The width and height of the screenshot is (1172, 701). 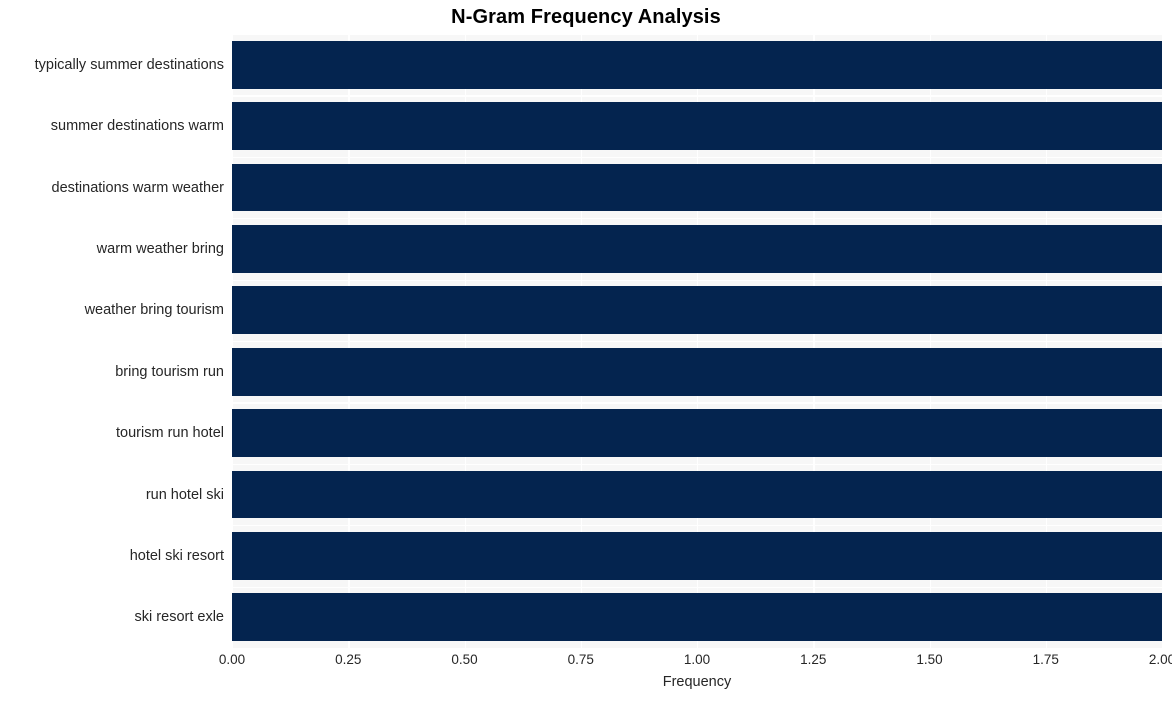 What do you see at coordinates (813, 659) in the screenshot?
I see `x-axis-tick-label: 1.25` at bounding box center [813, 659].